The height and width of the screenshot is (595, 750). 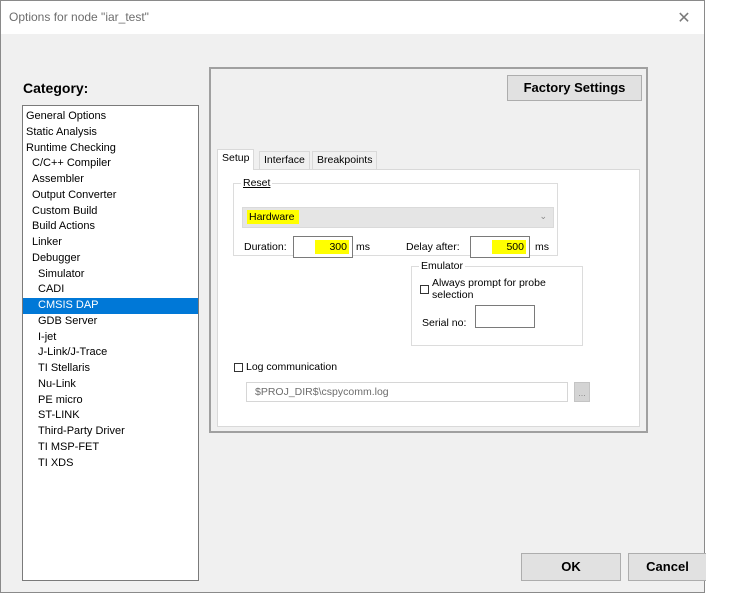 What do you see at coordinates (110, 306) in the screenshot?
I see `category-item: CMSIS DAP` at bounding box center [110, 306].